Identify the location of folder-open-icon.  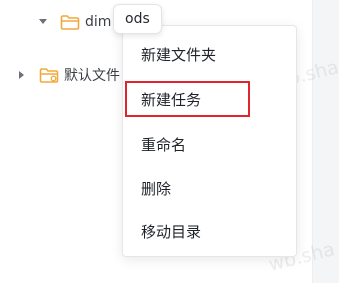
(70, 22).